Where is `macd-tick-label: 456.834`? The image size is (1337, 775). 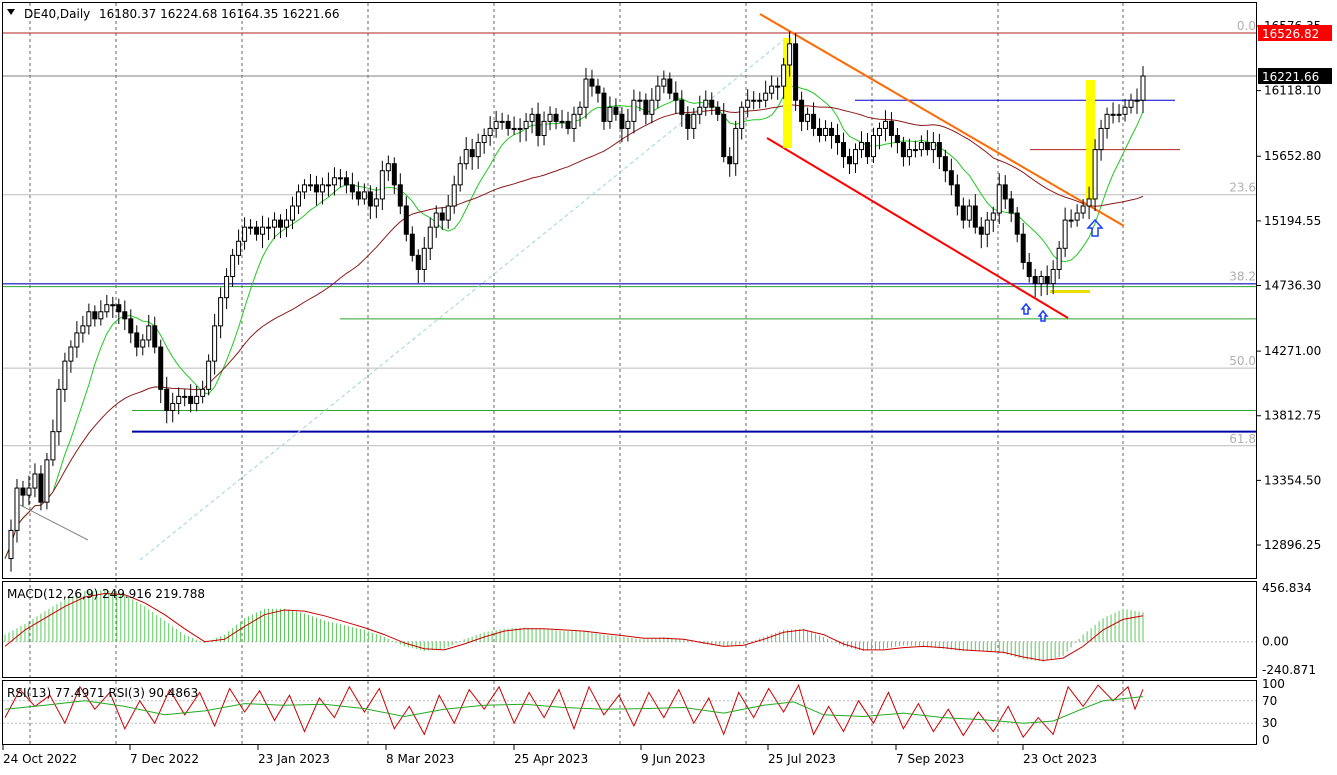 macd-tick-label: 456.834 is located at coordinates (1287, 588).